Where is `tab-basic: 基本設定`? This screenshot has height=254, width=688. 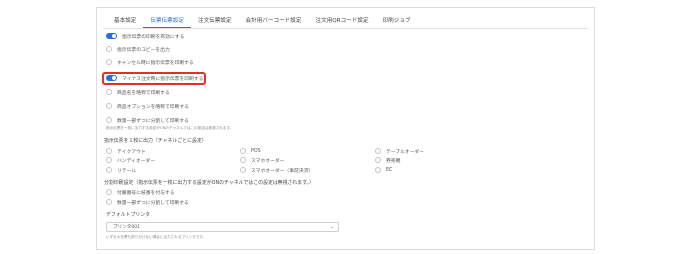
tab-basic: 基本設定 is located at coordinates (125, 20).